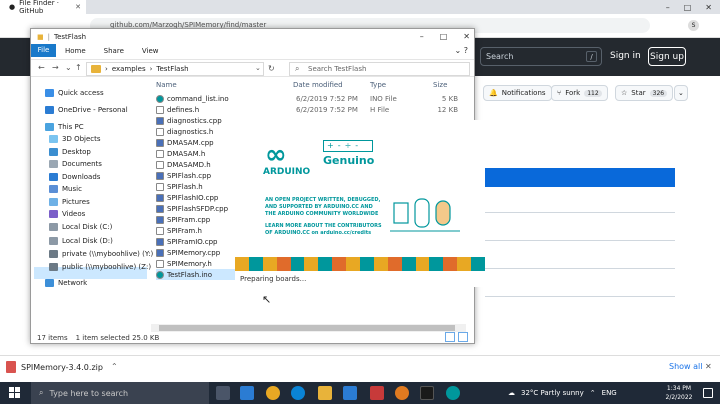 The width and height of the screenshot is (720, 404). I want to click on file-row: defines.h 6/2/2019 7:52 PM H File 12 KB, so click(314, 109).